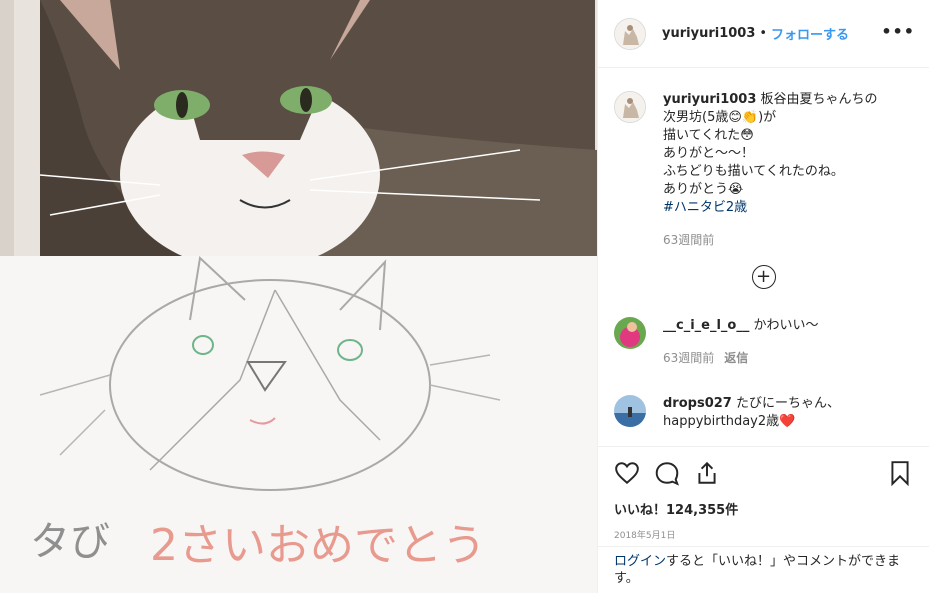  Describe the element at coordinates (763, 534) in the screenshot. I see `post-date: 2018年5月1日` at that location.